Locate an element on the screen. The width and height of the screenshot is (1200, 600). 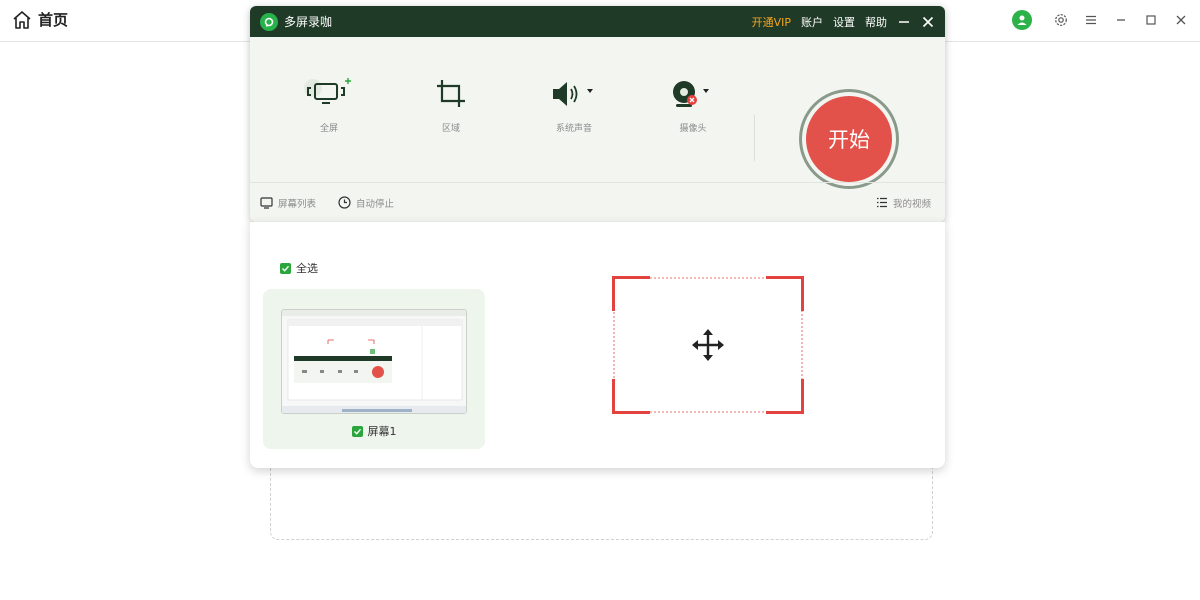
tool-system-audio: 系统声音 is located at coordinates (574, 105).